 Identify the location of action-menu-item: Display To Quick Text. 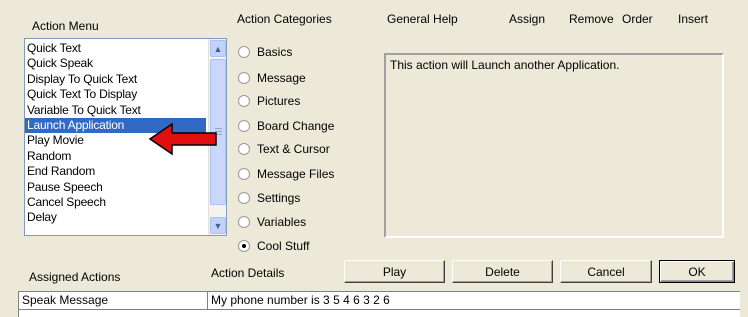
(115, 79).